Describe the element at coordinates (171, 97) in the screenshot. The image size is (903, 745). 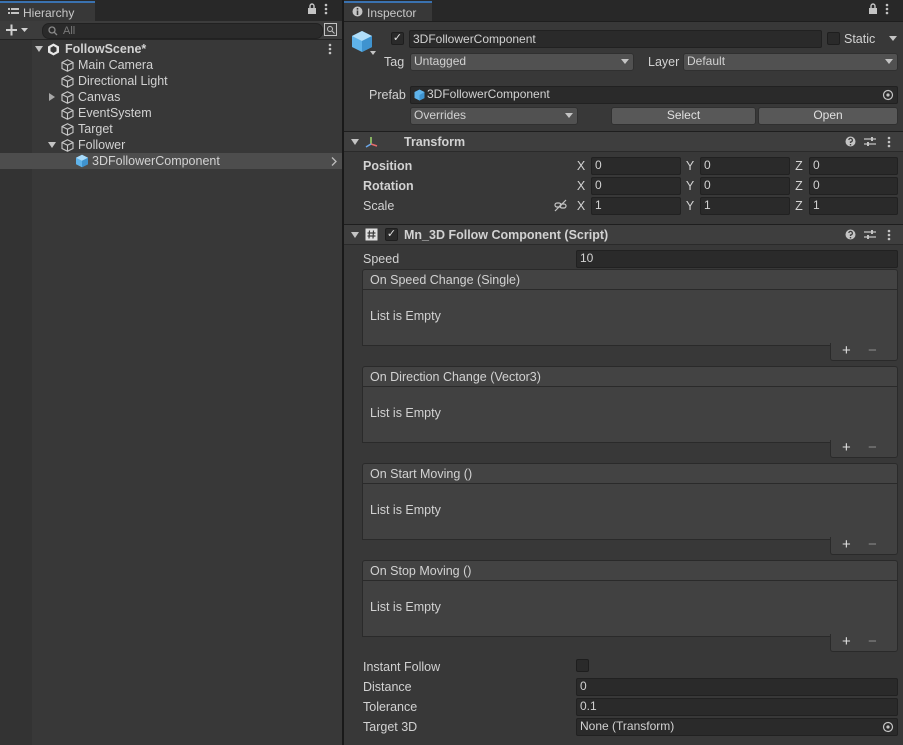
I see `hierarchy-item-canvas: Canvas` at that location.